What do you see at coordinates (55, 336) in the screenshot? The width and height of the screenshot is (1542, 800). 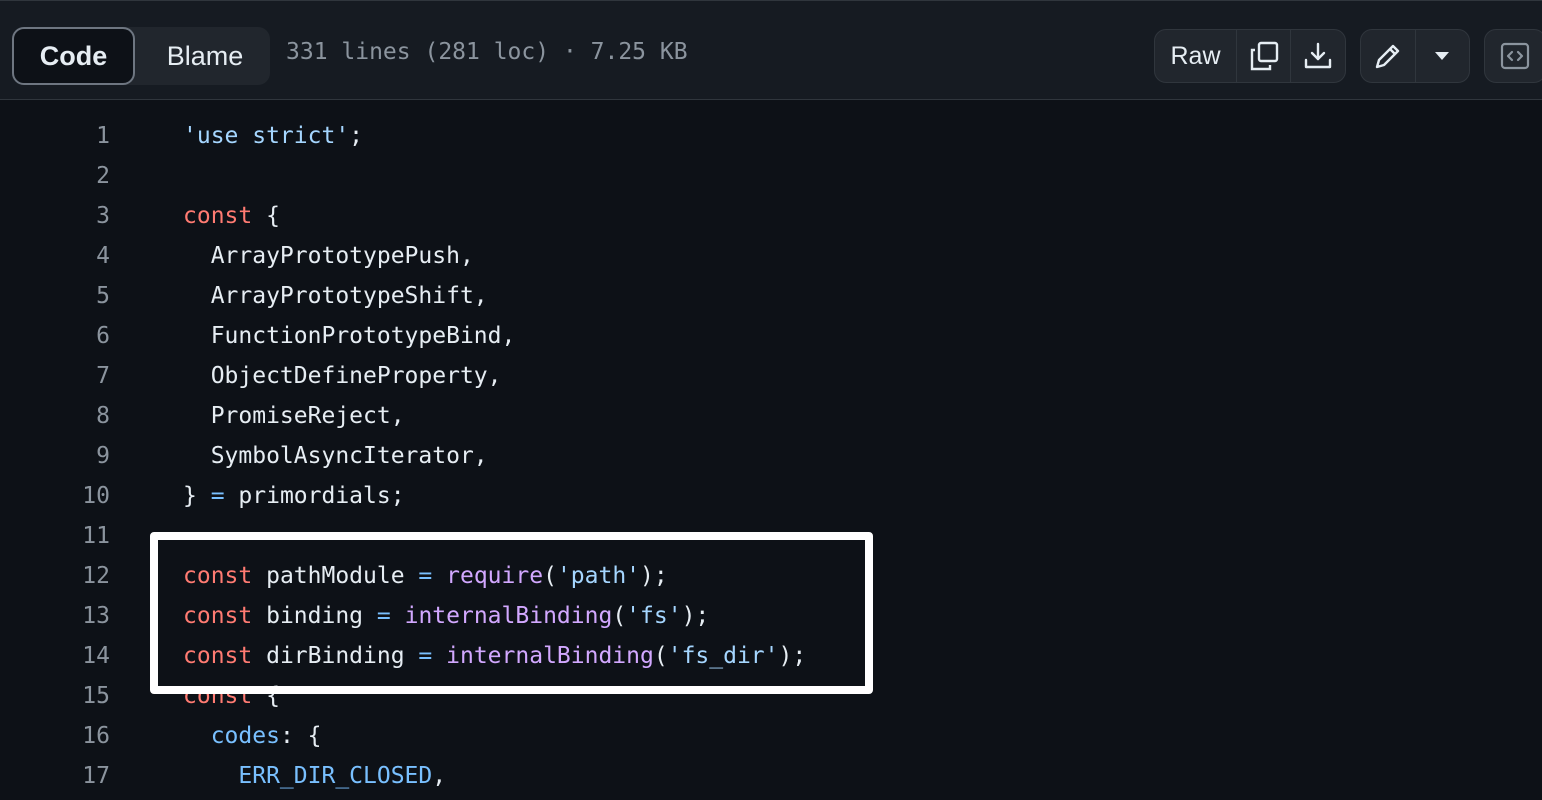 I see `line-number: 6` at bounding box center [55, 336].